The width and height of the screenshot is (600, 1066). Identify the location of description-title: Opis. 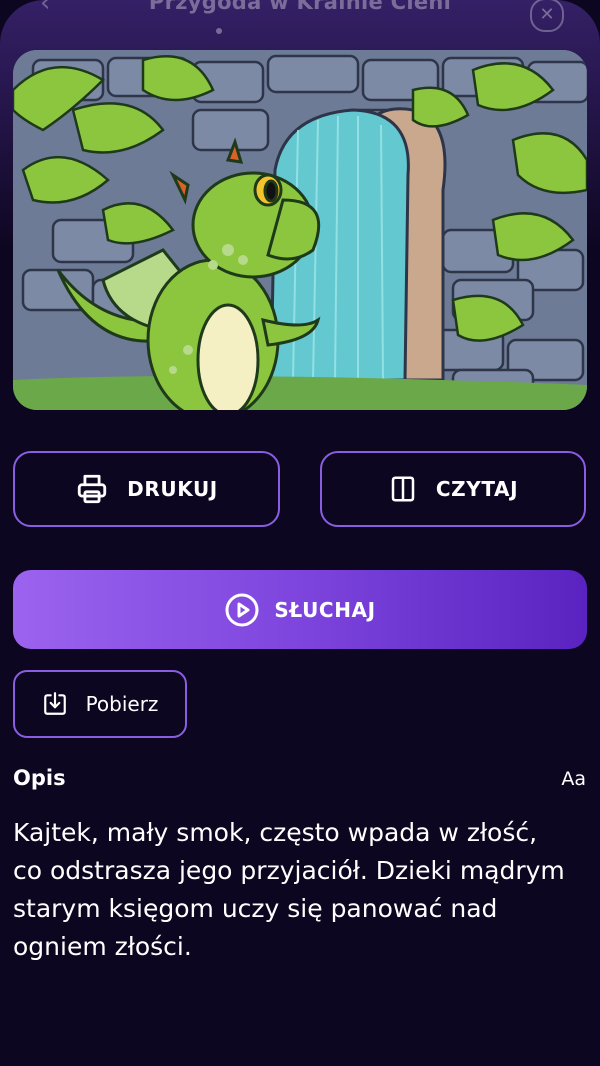
(39, 778).